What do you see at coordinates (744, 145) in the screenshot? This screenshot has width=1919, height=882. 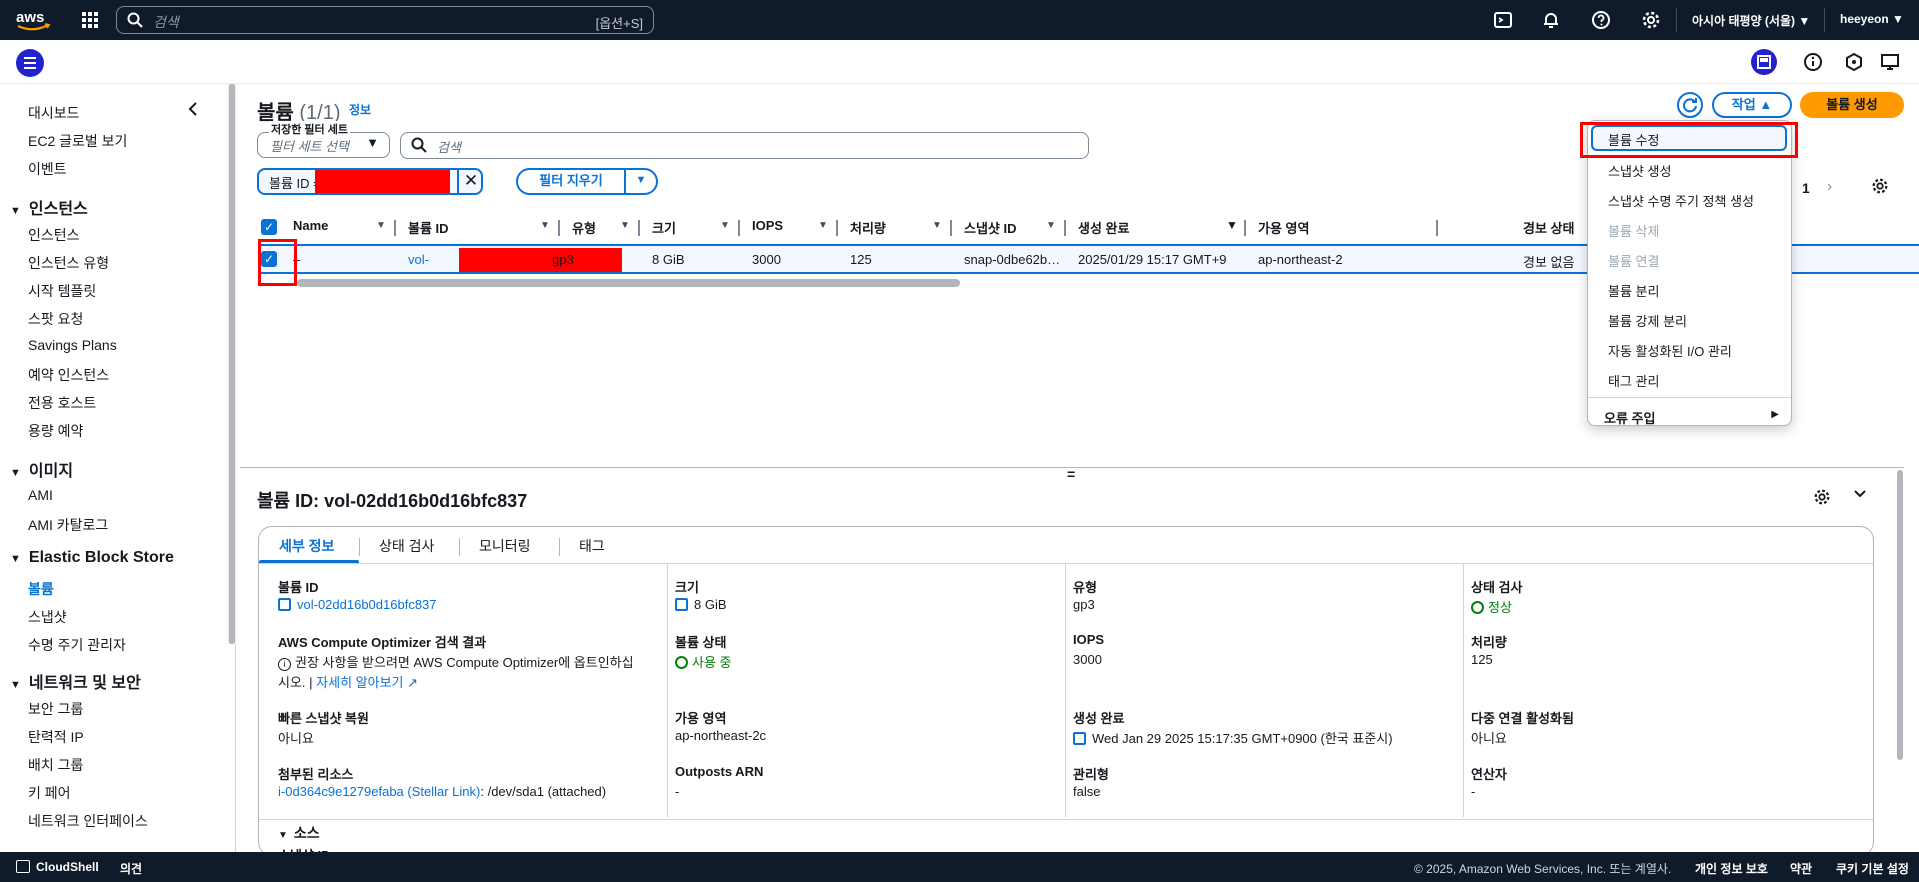 I see `table-search-input: 검색` at bounding box center [744, 145].